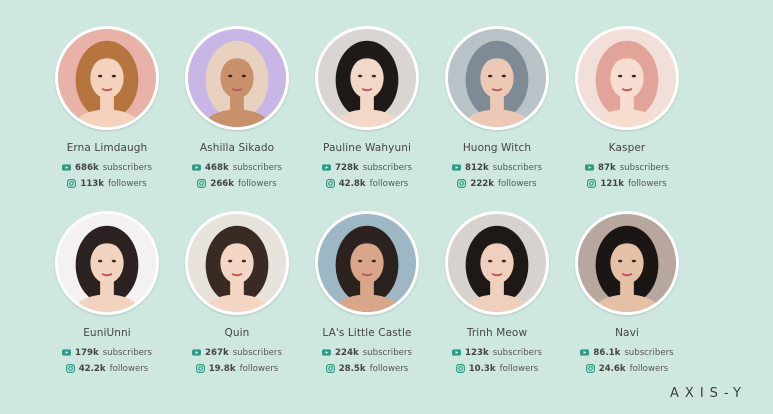  What do you see at coordinates (367, 183) in the screenshot?
I see `followers-stat: 42.8k followers` at bounding box center [367, 183].